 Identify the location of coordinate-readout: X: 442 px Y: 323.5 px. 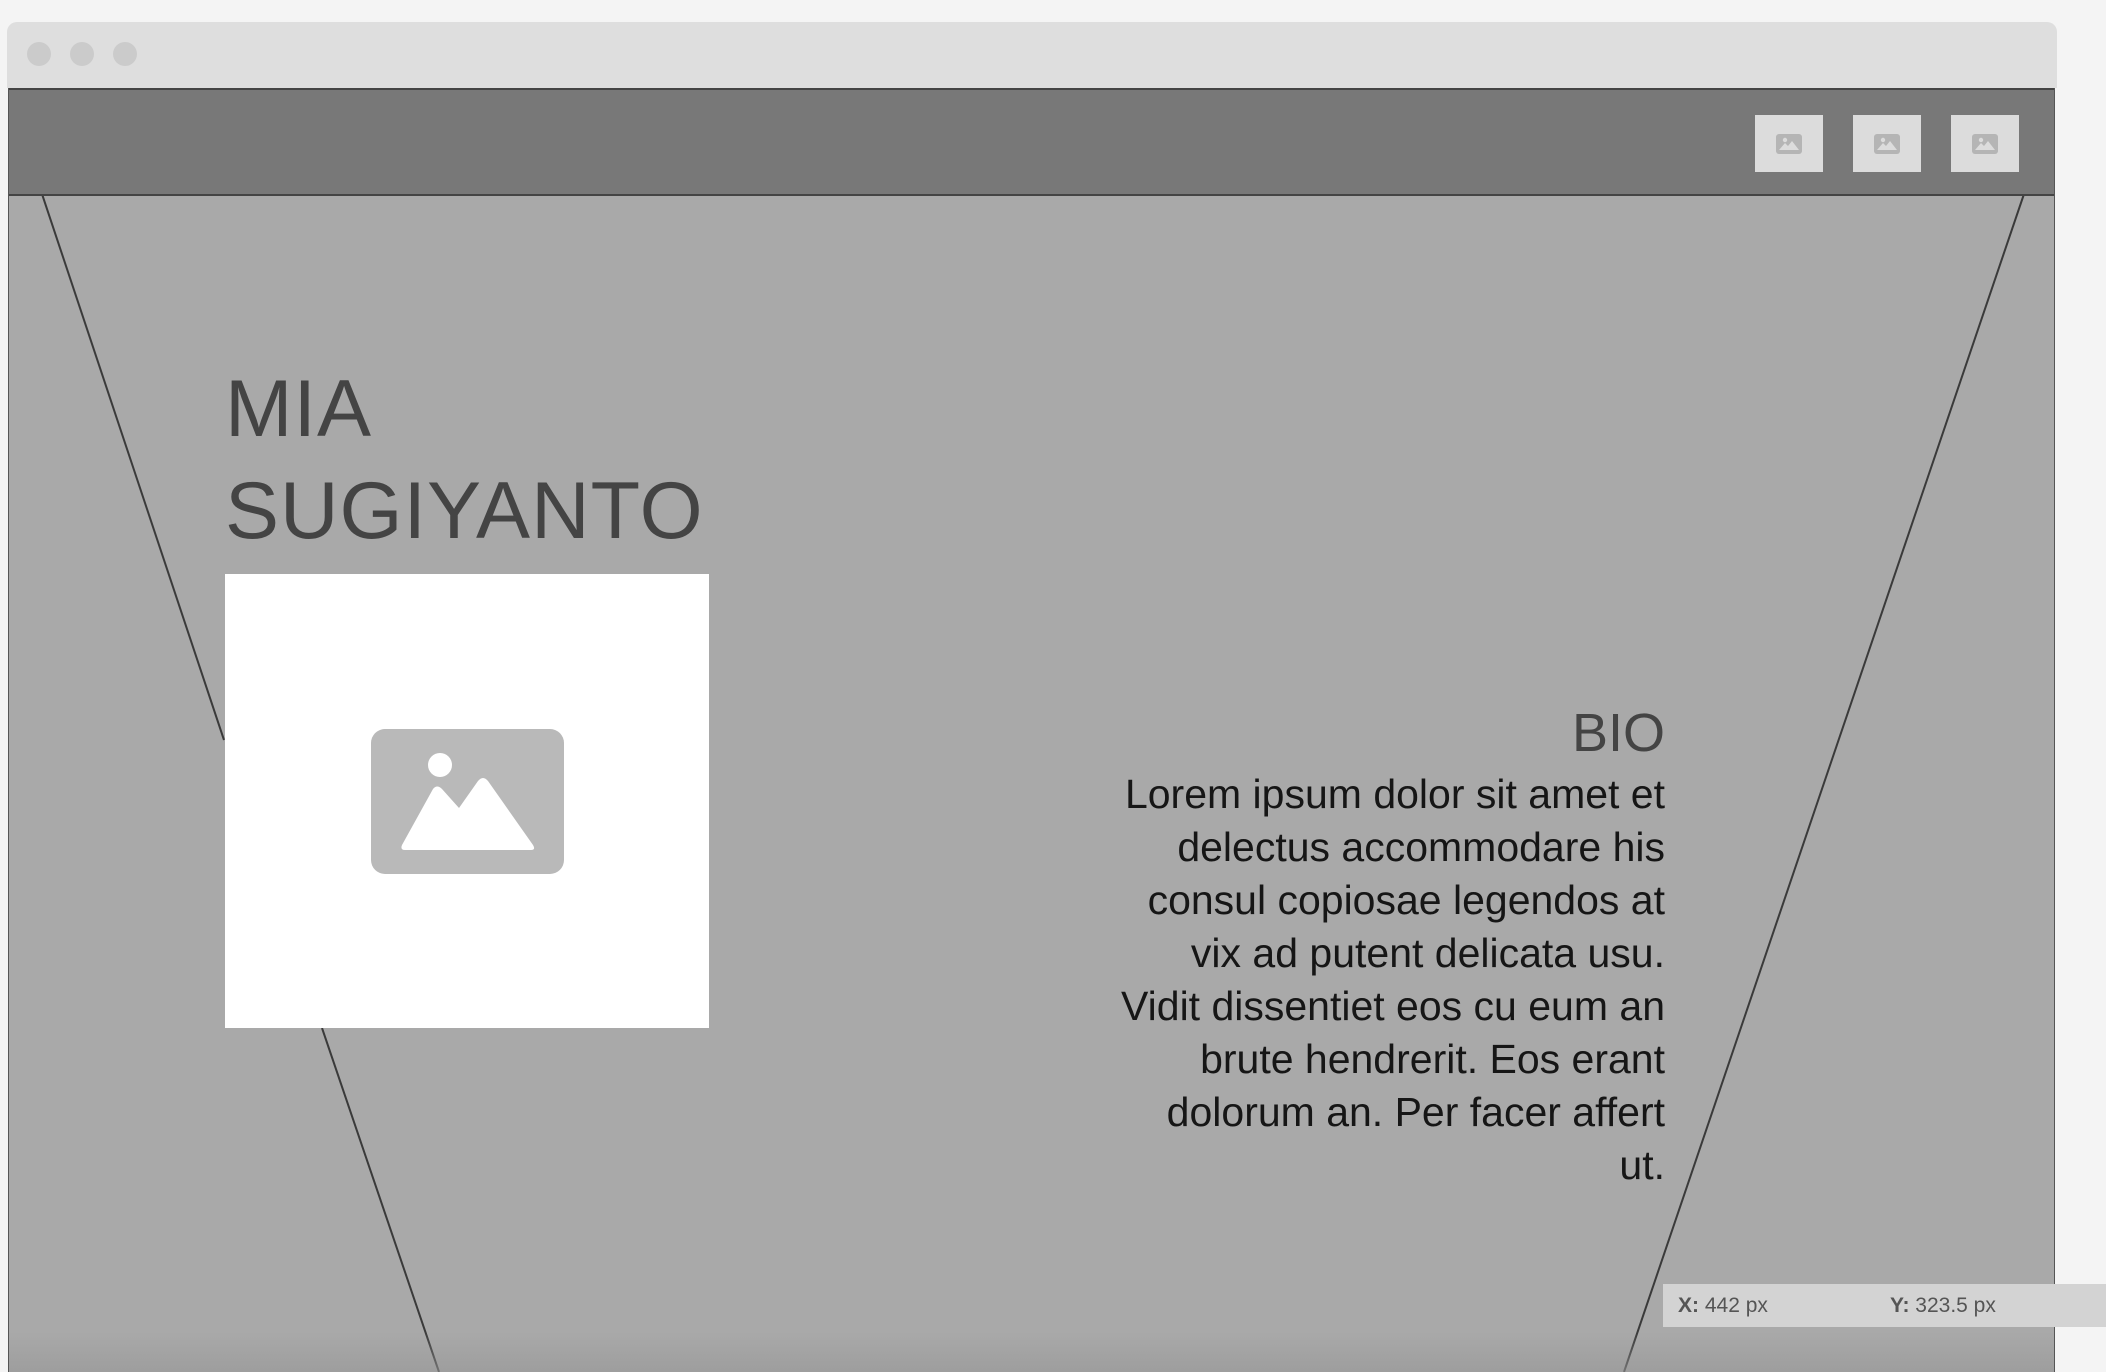
(1884, 1305).